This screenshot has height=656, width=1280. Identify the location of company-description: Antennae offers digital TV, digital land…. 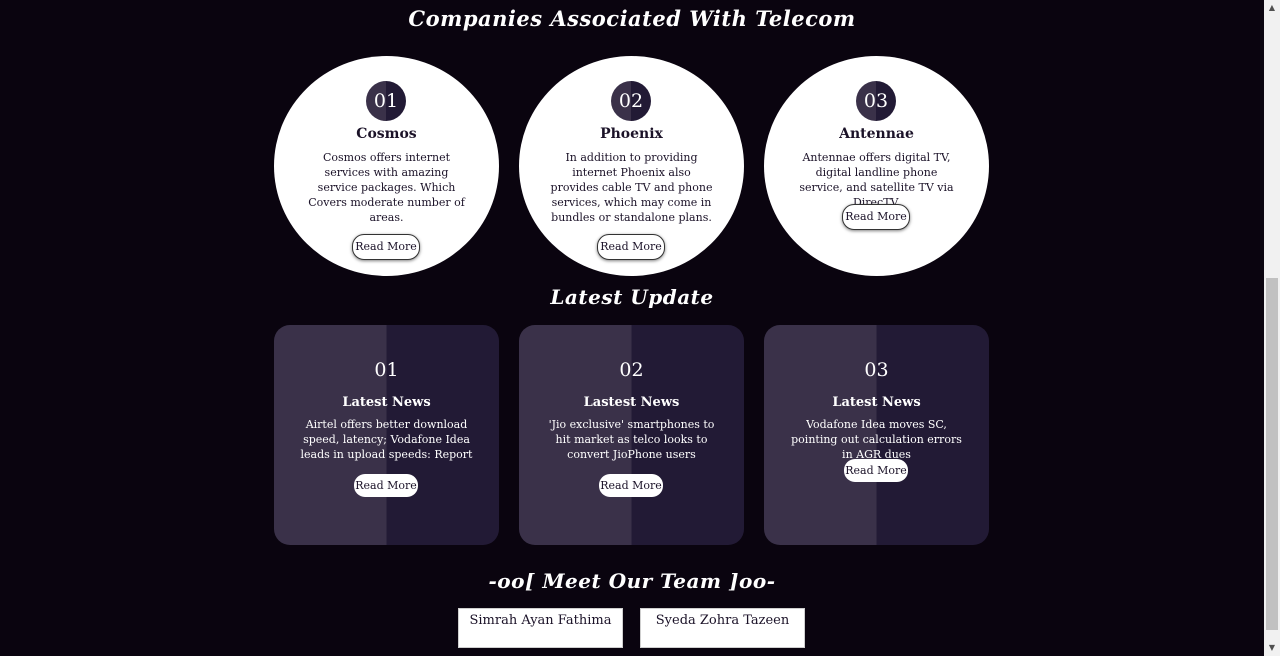
(876, 180).